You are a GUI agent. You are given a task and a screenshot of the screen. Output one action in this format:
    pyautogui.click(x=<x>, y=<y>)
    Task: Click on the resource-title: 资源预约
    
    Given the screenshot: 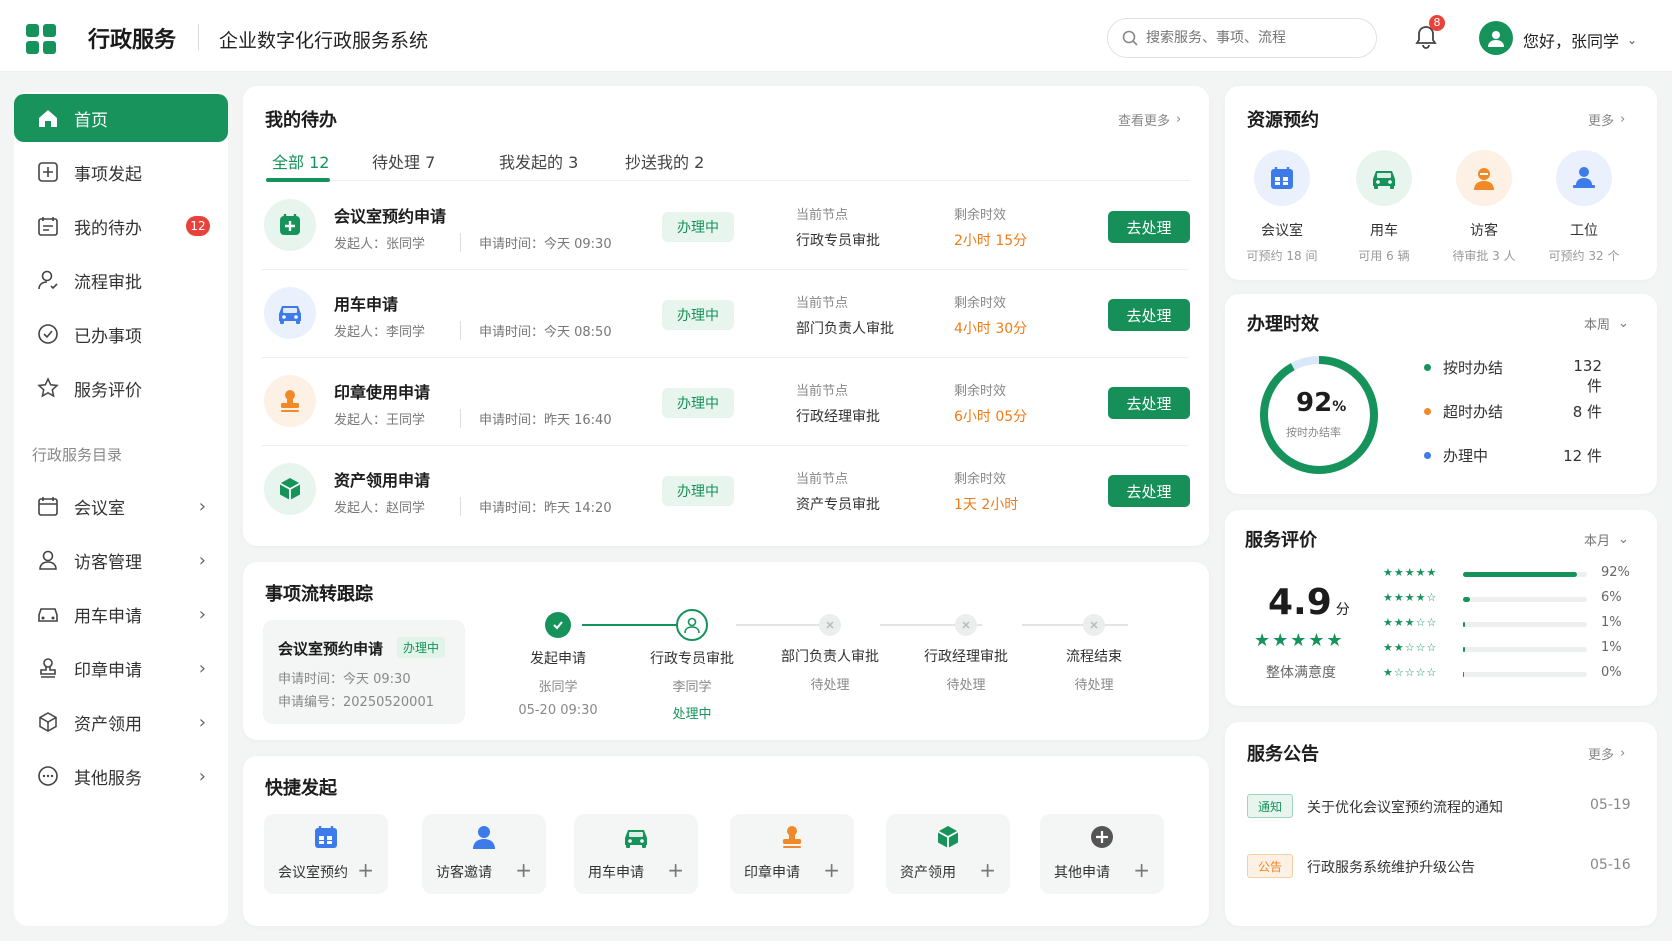 What is the action you would take?
    pyautogui.click(x=1283, y=120)
    